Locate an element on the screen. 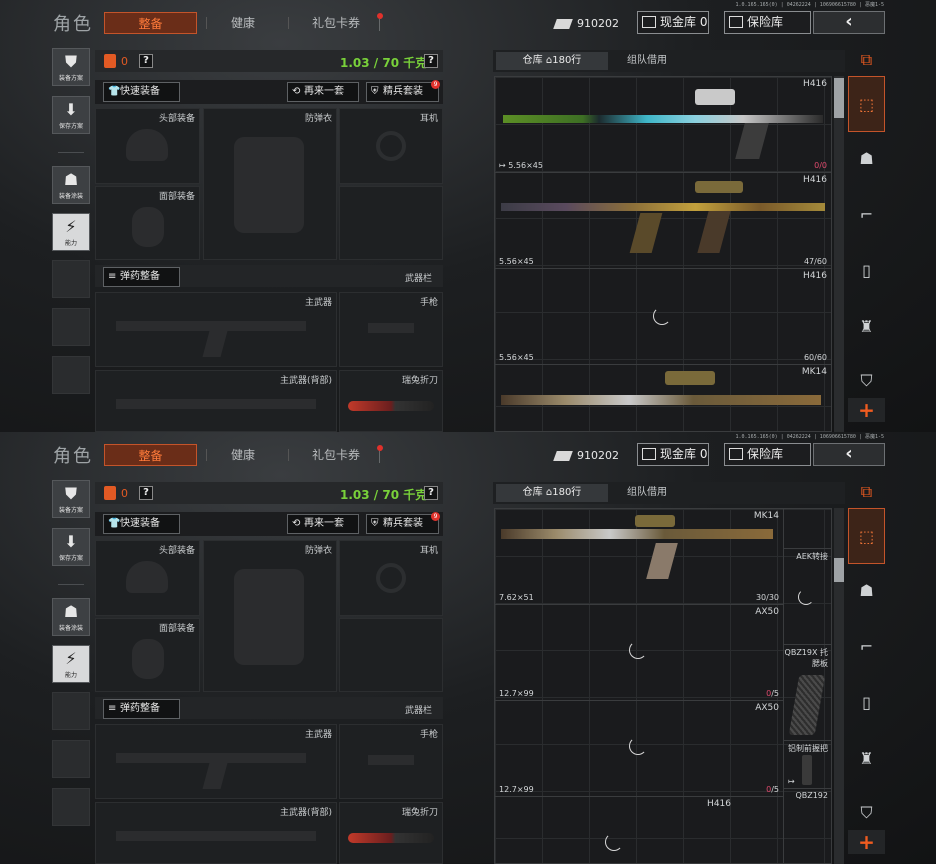 Image resolution: width=936 pixels, height=864 pixels. attachment-card: 铝制前握把 ↦ is located at coordinates (807, 765).